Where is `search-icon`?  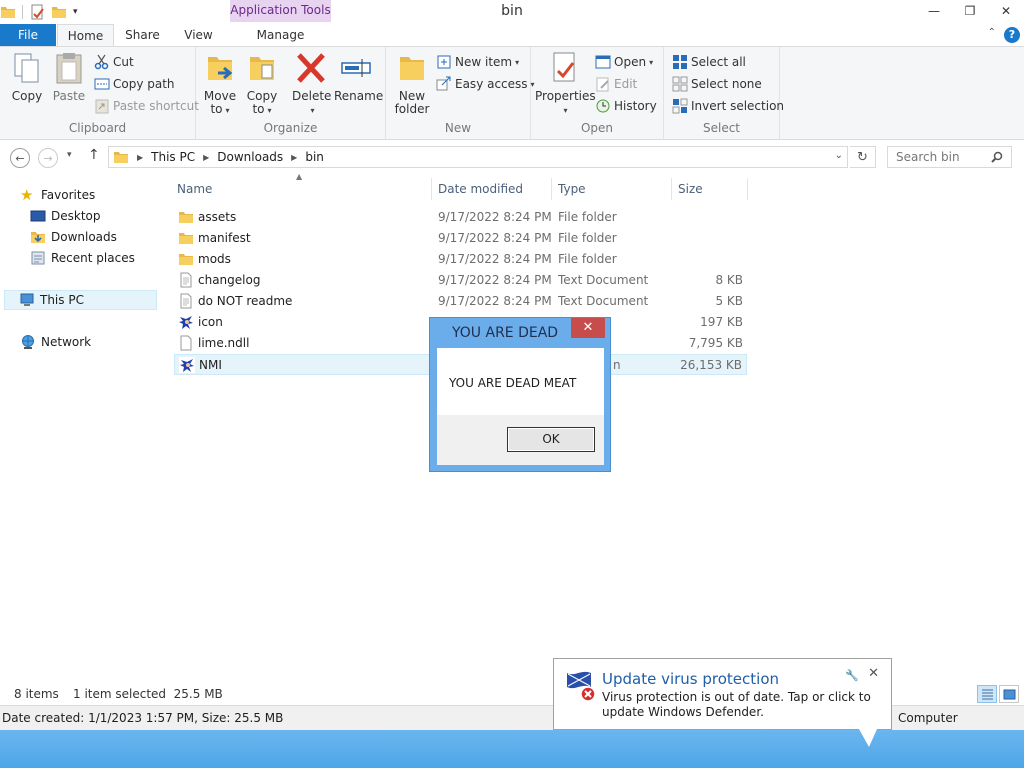
search-icon is located at coordinates (997, 157).